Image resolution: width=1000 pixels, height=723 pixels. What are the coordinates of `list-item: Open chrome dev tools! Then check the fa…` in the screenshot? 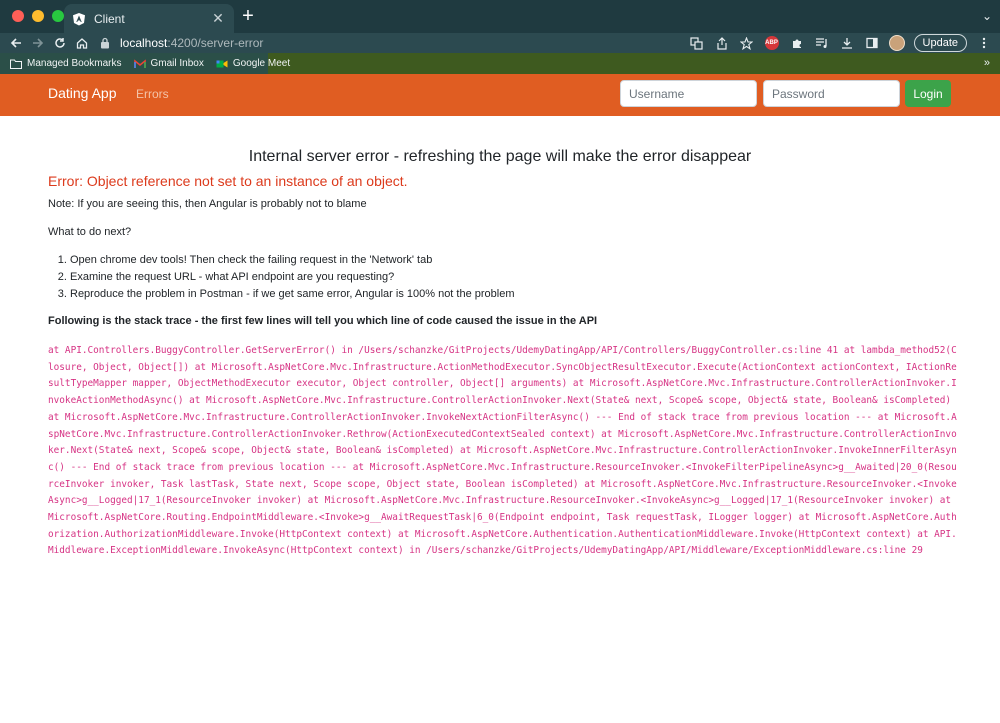 It's located at (292, 260).